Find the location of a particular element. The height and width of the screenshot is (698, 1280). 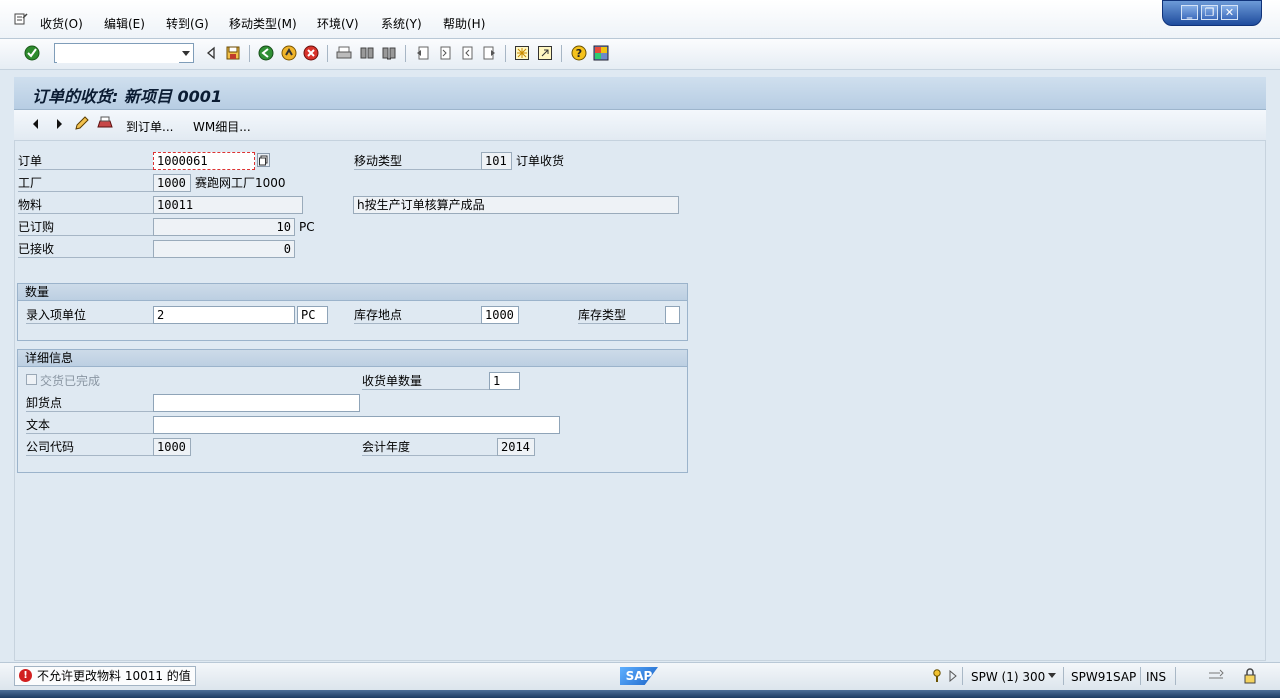

save-icon is located at coordinates (233, 53).